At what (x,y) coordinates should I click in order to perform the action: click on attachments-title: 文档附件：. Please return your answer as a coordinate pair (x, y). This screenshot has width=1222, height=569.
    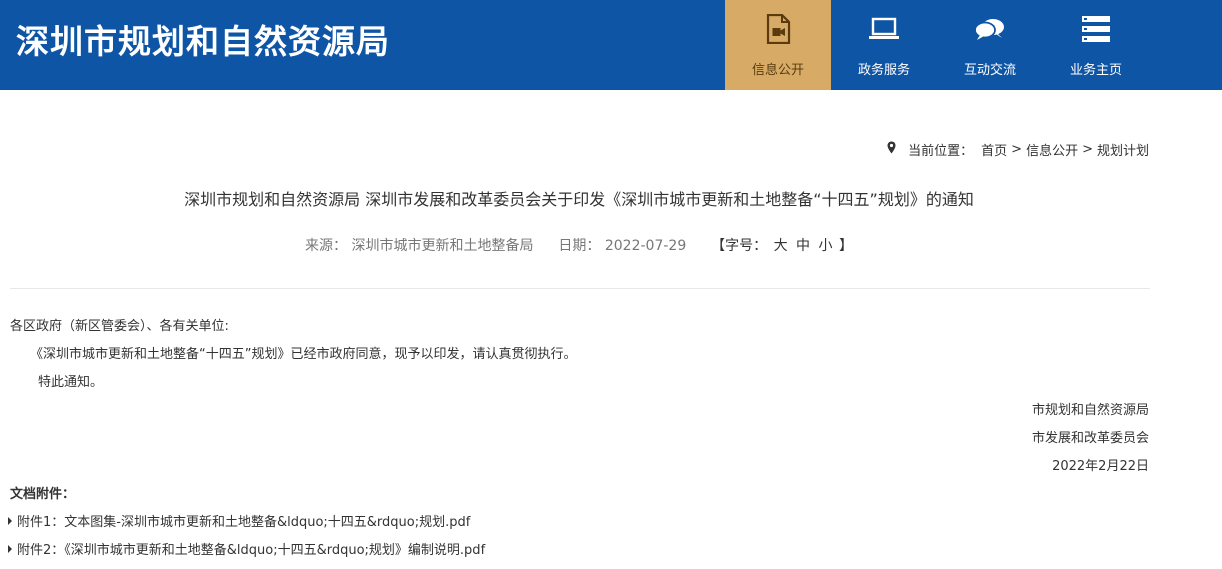
    Looking at the image, I should click on (43, 494).